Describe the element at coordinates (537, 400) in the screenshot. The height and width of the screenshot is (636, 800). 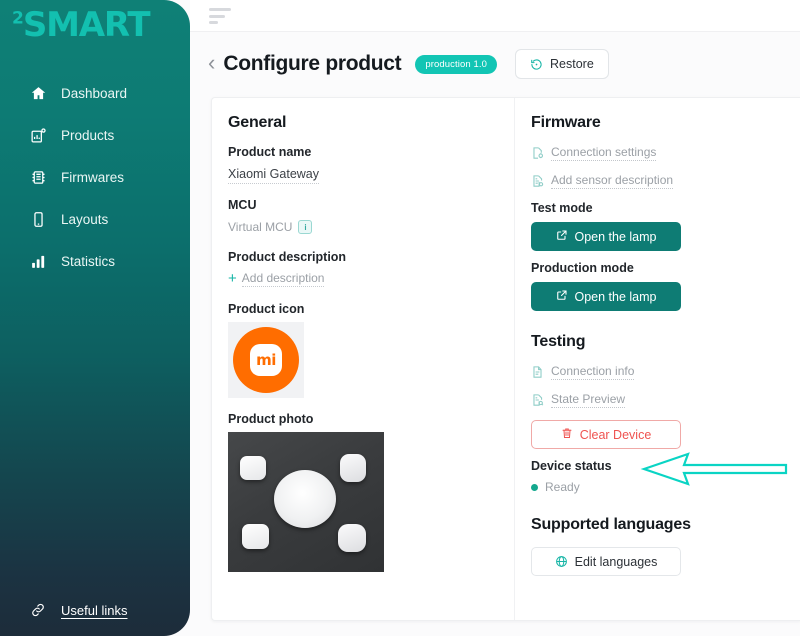
I see `document-preview-icon` at that location.